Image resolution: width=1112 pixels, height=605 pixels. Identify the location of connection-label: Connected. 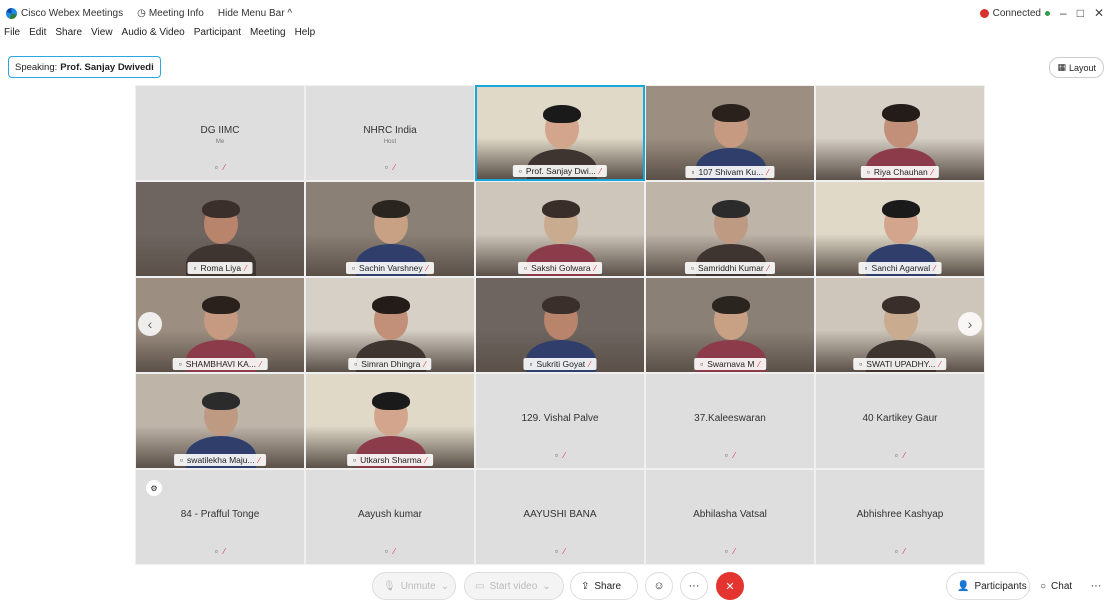
(1016, 13).